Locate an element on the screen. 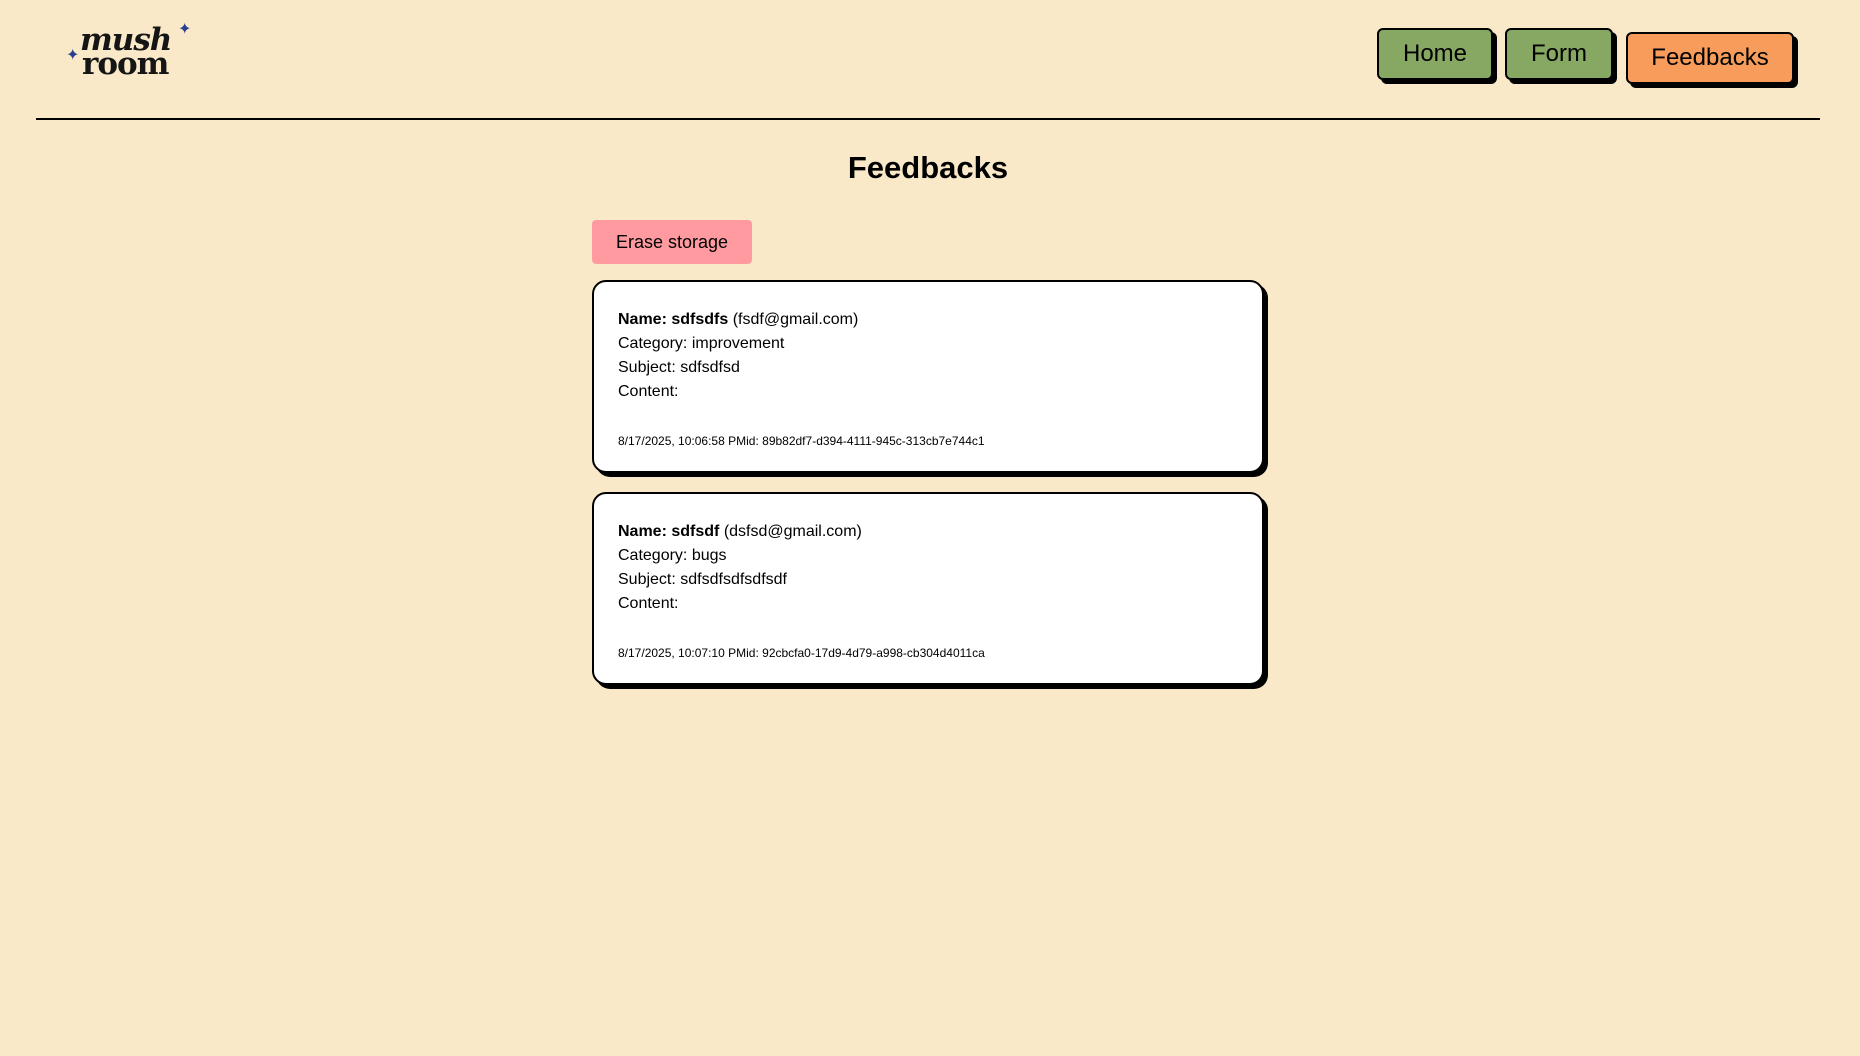  logo-text: mush room is located at coordinates (126, 53).